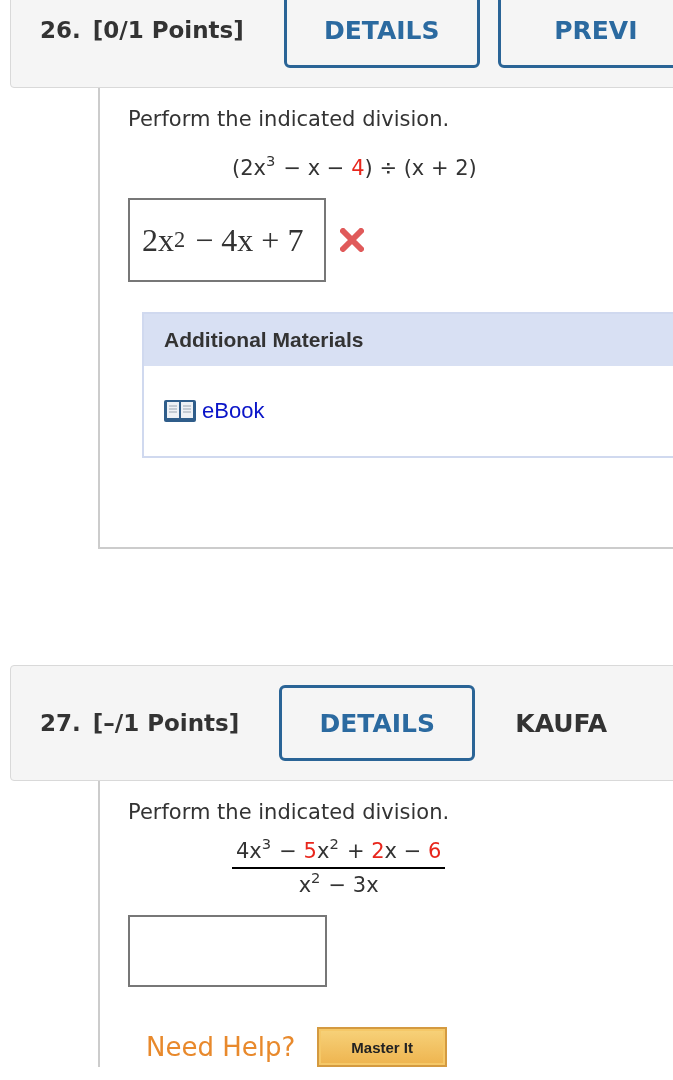 The width and height of the screenshot is (673, 1080). What do you see at coordinates (60, 723) in the screenshot?
I see `question-number: 27.` at bounding box center [60, 723].